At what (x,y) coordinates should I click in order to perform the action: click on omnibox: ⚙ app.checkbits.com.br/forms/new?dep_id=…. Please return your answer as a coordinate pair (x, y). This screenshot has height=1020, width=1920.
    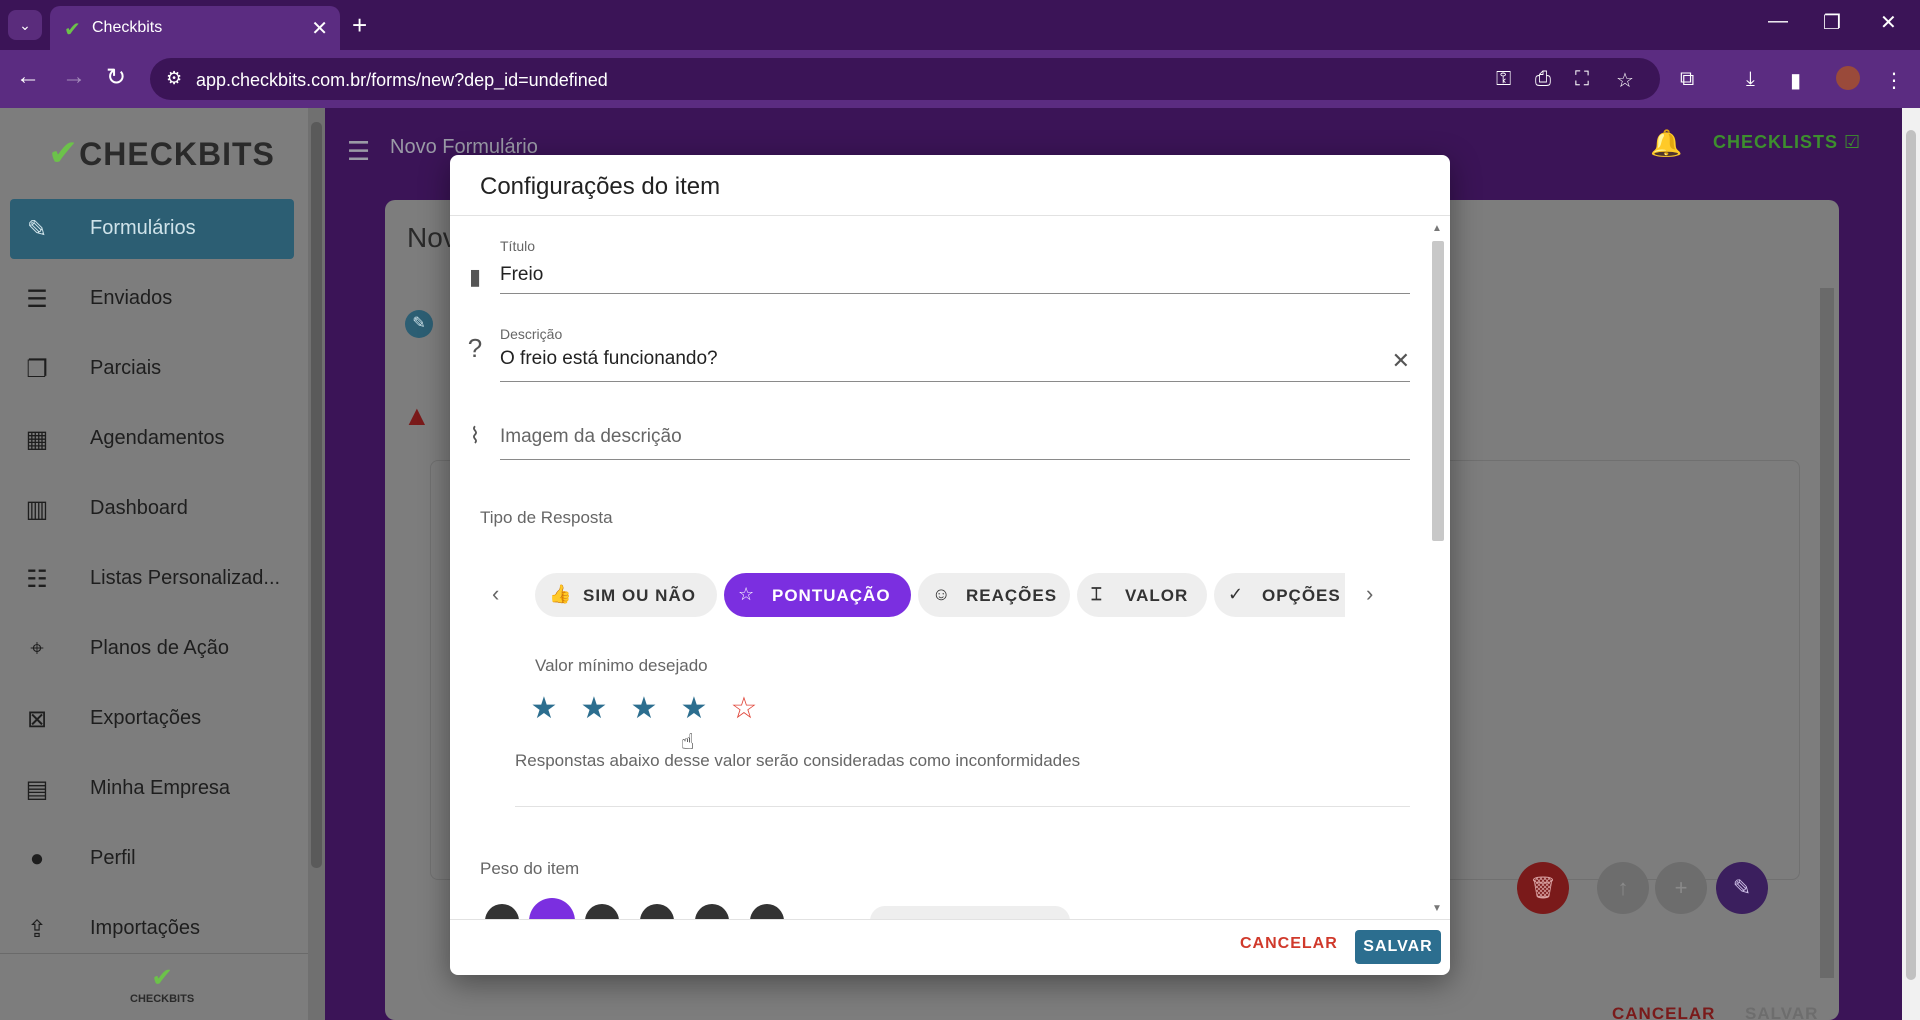
    Looking at the image, I should click on (905, 79).